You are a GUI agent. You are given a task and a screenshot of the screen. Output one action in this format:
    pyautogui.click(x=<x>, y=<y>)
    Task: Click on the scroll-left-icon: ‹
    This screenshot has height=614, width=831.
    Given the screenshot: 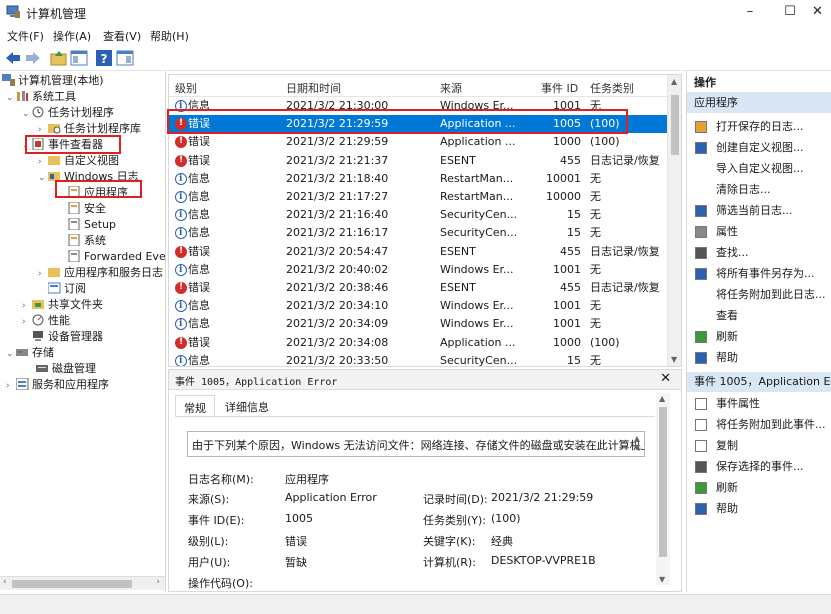 What is the action you would take?
    pyautogui.click(x=5, y=582)
    